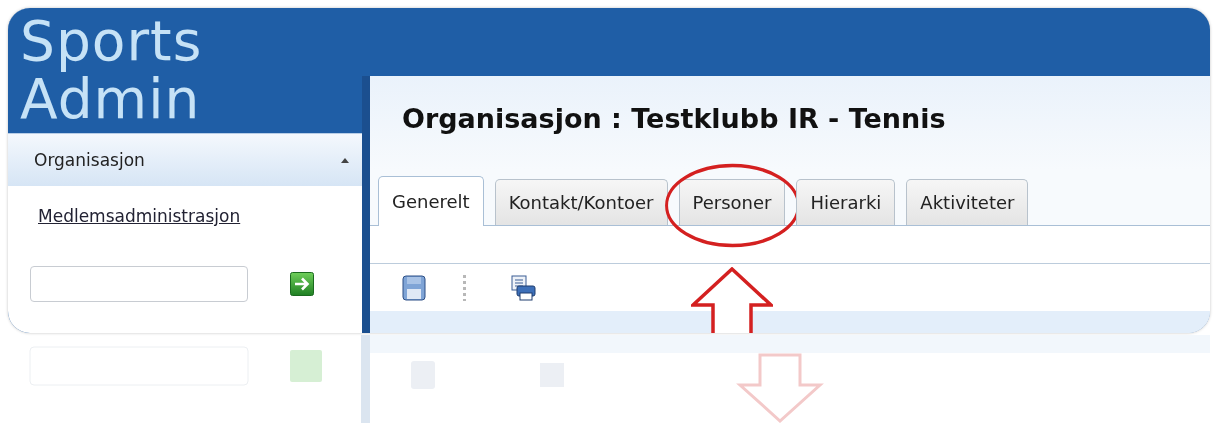 The height and width of the screenshot is (428, 1213). What do you see at coordinates (674, 118) in the screenshot?
I see `page-title: Organisasjon : Testklubb IR - Tennis` at bounding box center [674, 118].